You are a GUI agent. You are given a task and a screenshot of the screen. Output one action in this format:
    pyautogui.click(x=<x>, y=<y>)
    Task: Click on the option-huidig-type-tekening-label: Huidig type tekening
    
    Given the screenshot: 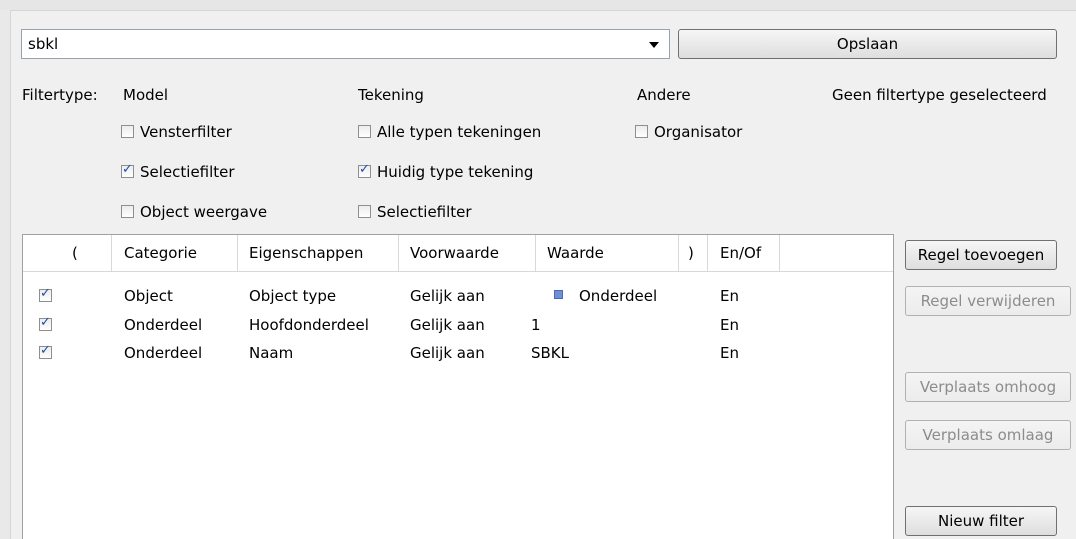 What is the action you would take?
    pyautogui.click(x=455, y=172)
    